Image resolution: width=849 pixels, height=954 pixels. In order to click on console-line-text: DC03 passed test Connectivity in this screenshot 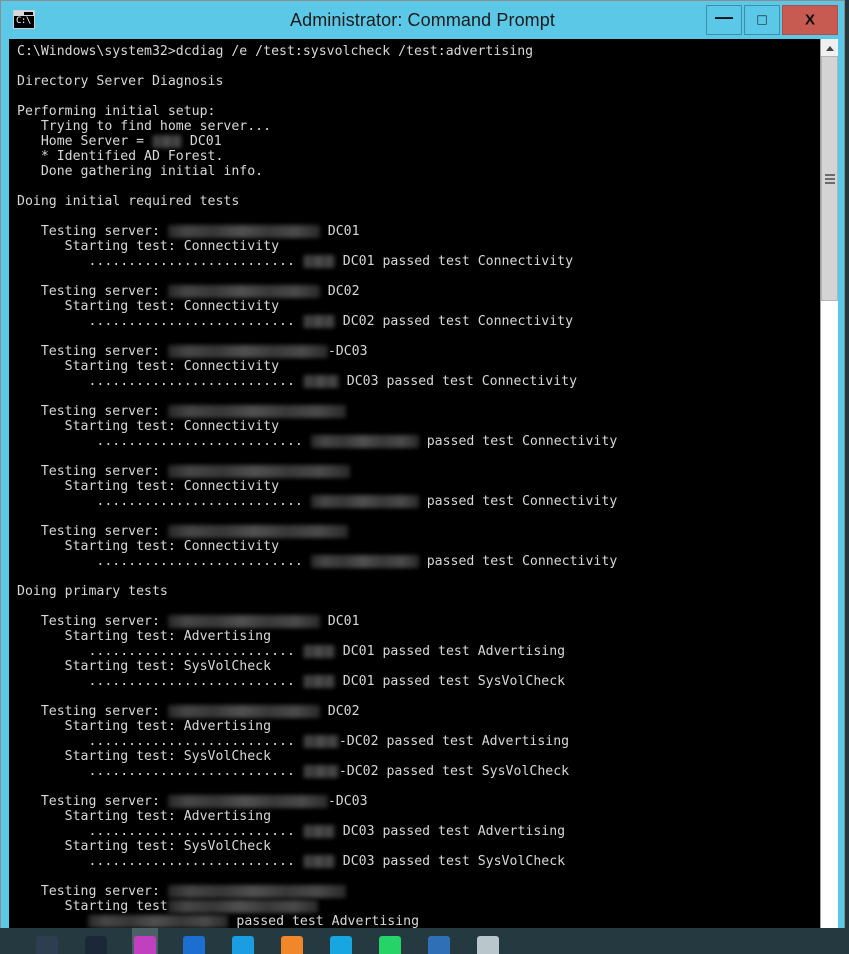, I will do `click(458, 381)`.